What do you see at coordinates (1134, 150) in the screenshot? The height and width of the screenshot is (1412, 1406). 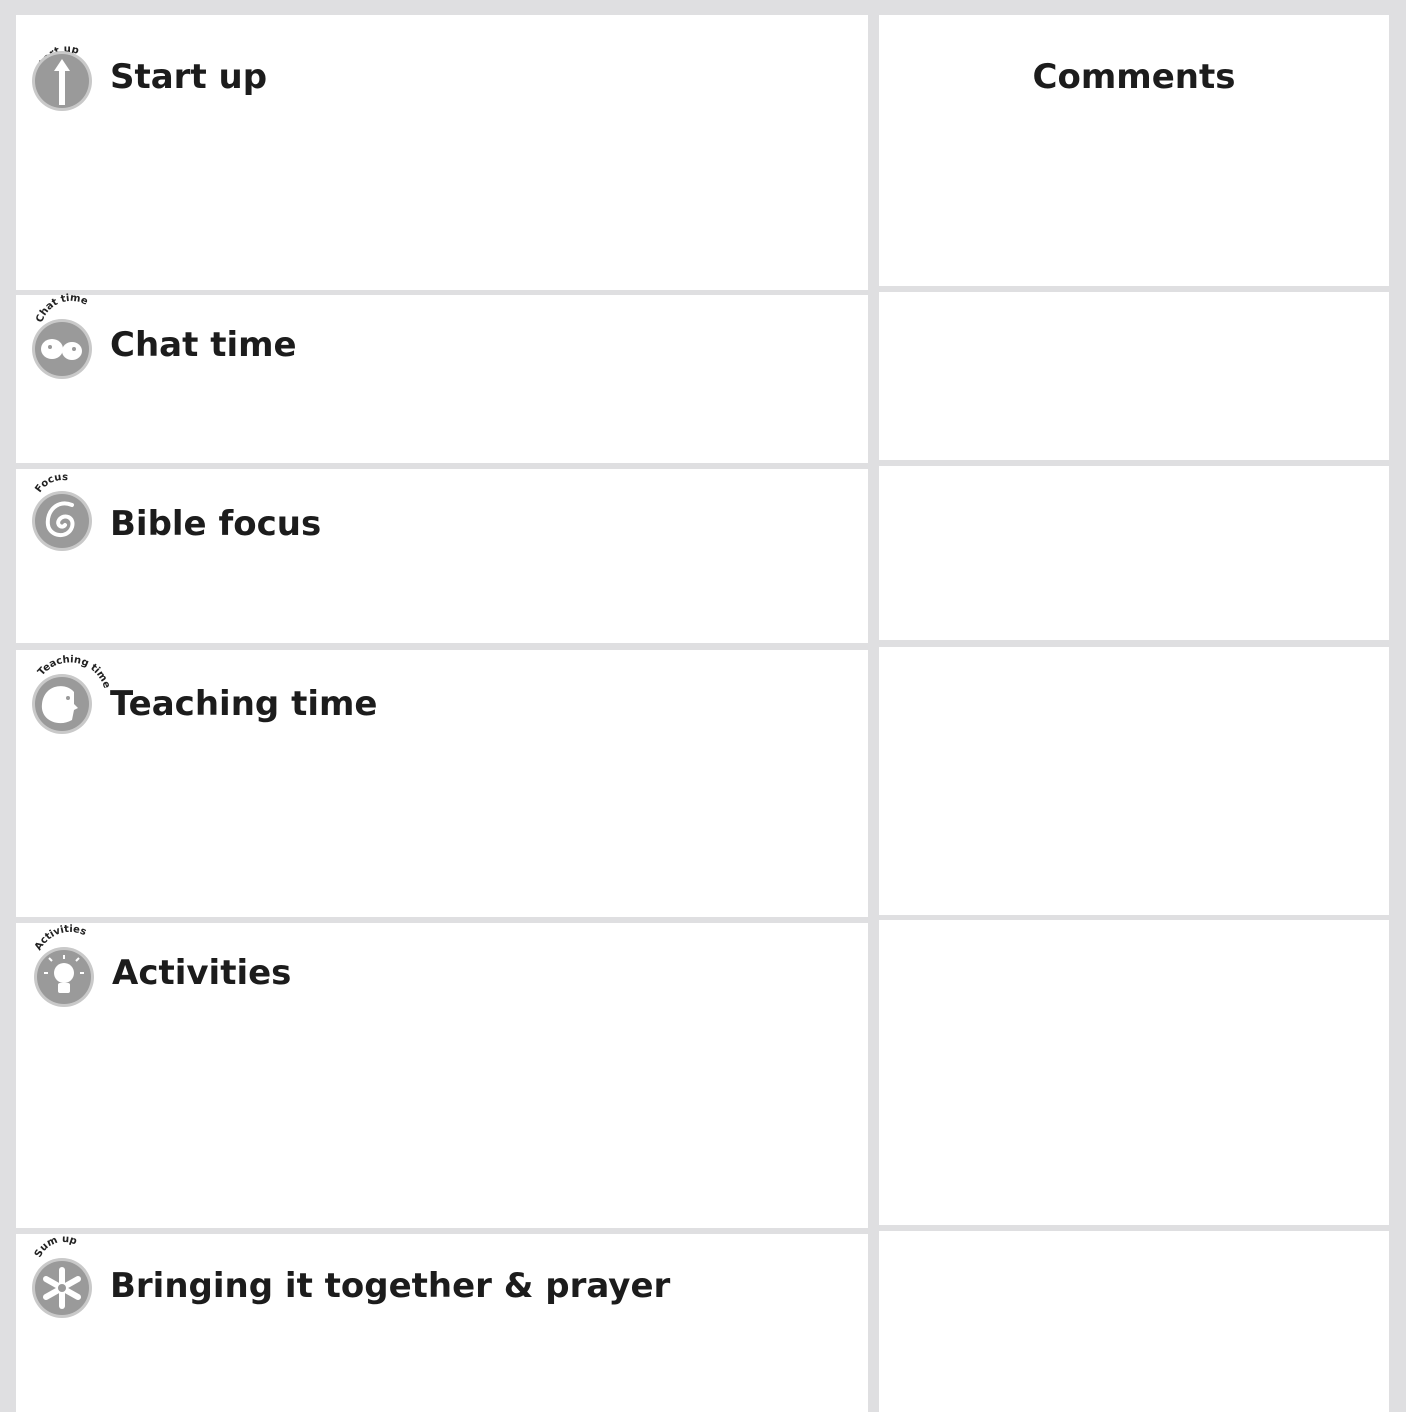 I see `comments-header-cell: Comments` at bounding box center [1134, 150].